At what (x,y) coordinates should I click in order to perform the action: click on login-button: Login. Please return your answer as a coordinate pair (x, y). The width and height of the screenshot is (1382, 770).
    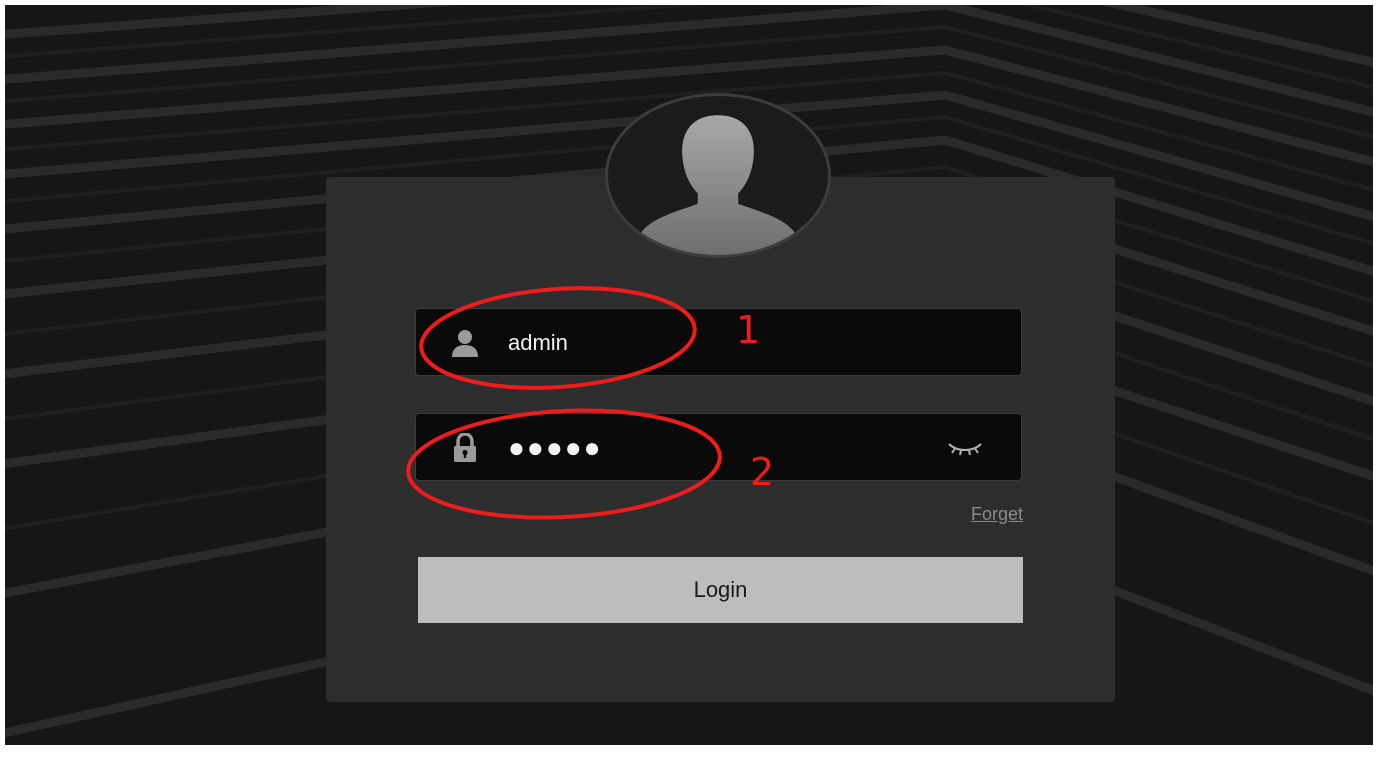
    Looking at the image, I should click on (720, 590).